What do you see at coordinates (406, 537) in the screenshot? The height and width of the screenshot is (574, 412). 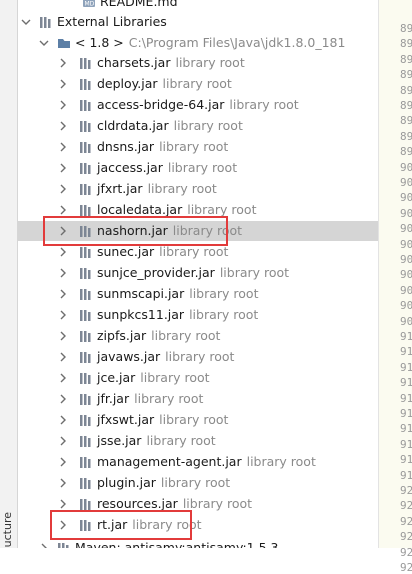 I see `line-number: 92` at bounding box center [406, 537].